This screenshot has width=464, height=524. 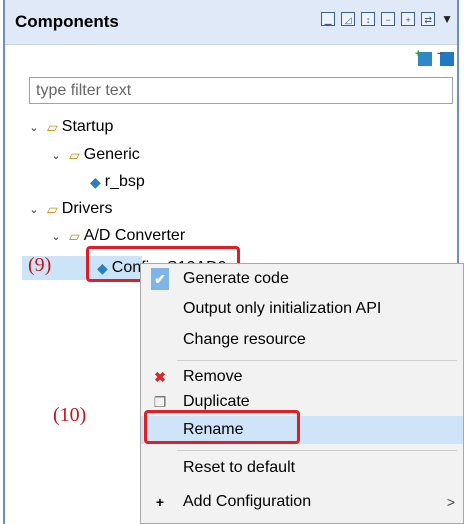 What do you see at coordinates (124, 181) in the screenshot?
I see `tree-item-label: r_bsp` at bounding box center [124, 181].